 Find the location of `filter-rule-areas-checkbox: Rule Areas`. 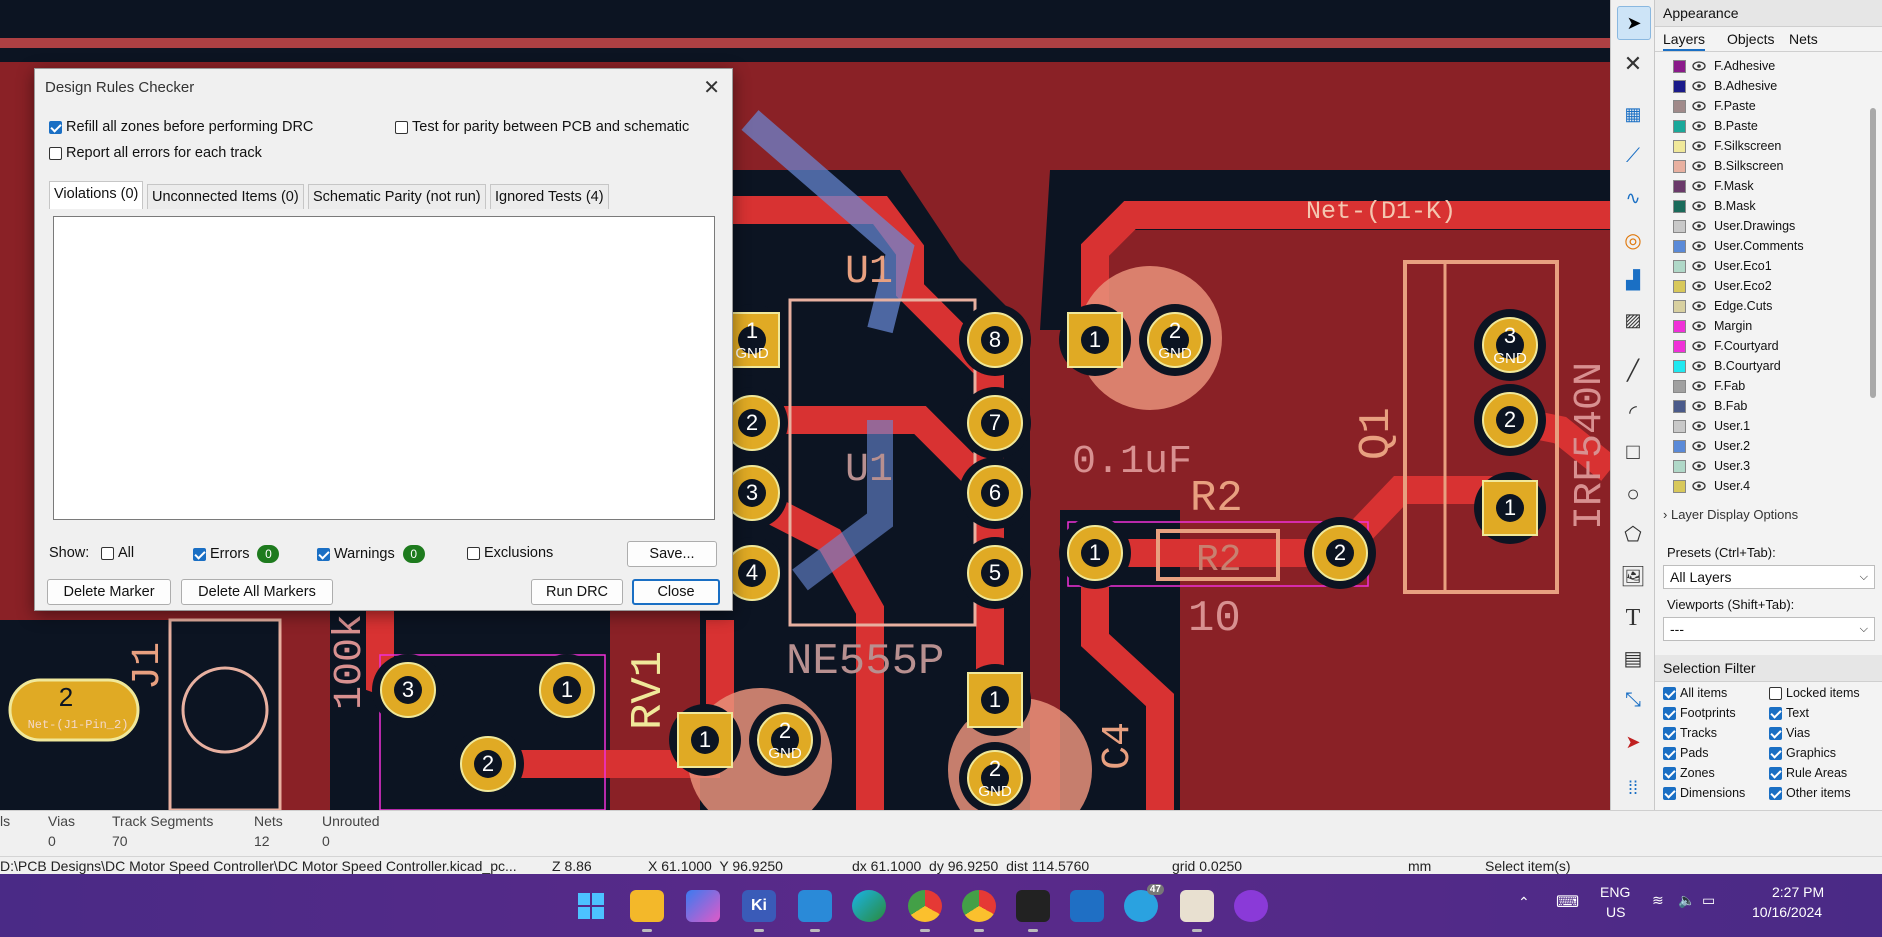

filter-rule-areas-checkbox: Rule Areas is located at coordinates (1808, 773).